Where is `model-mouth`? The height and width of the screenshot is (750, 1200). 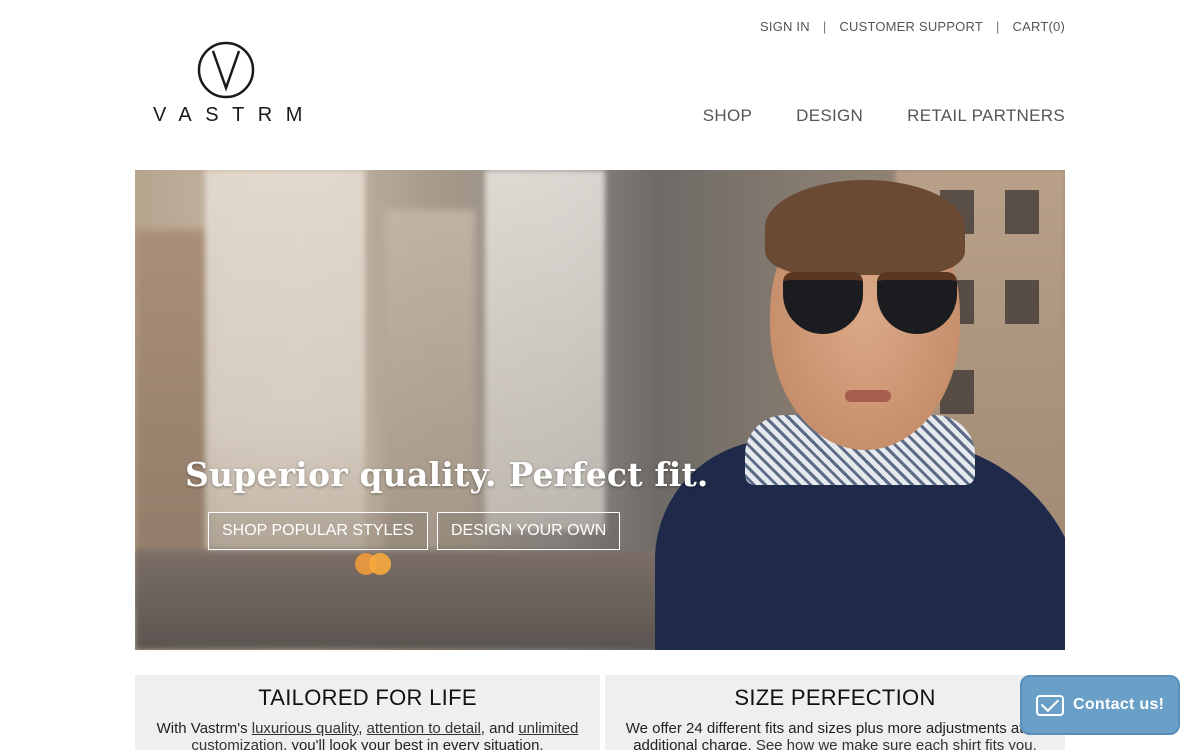 model-mouth is located at coordinates (868, 396).